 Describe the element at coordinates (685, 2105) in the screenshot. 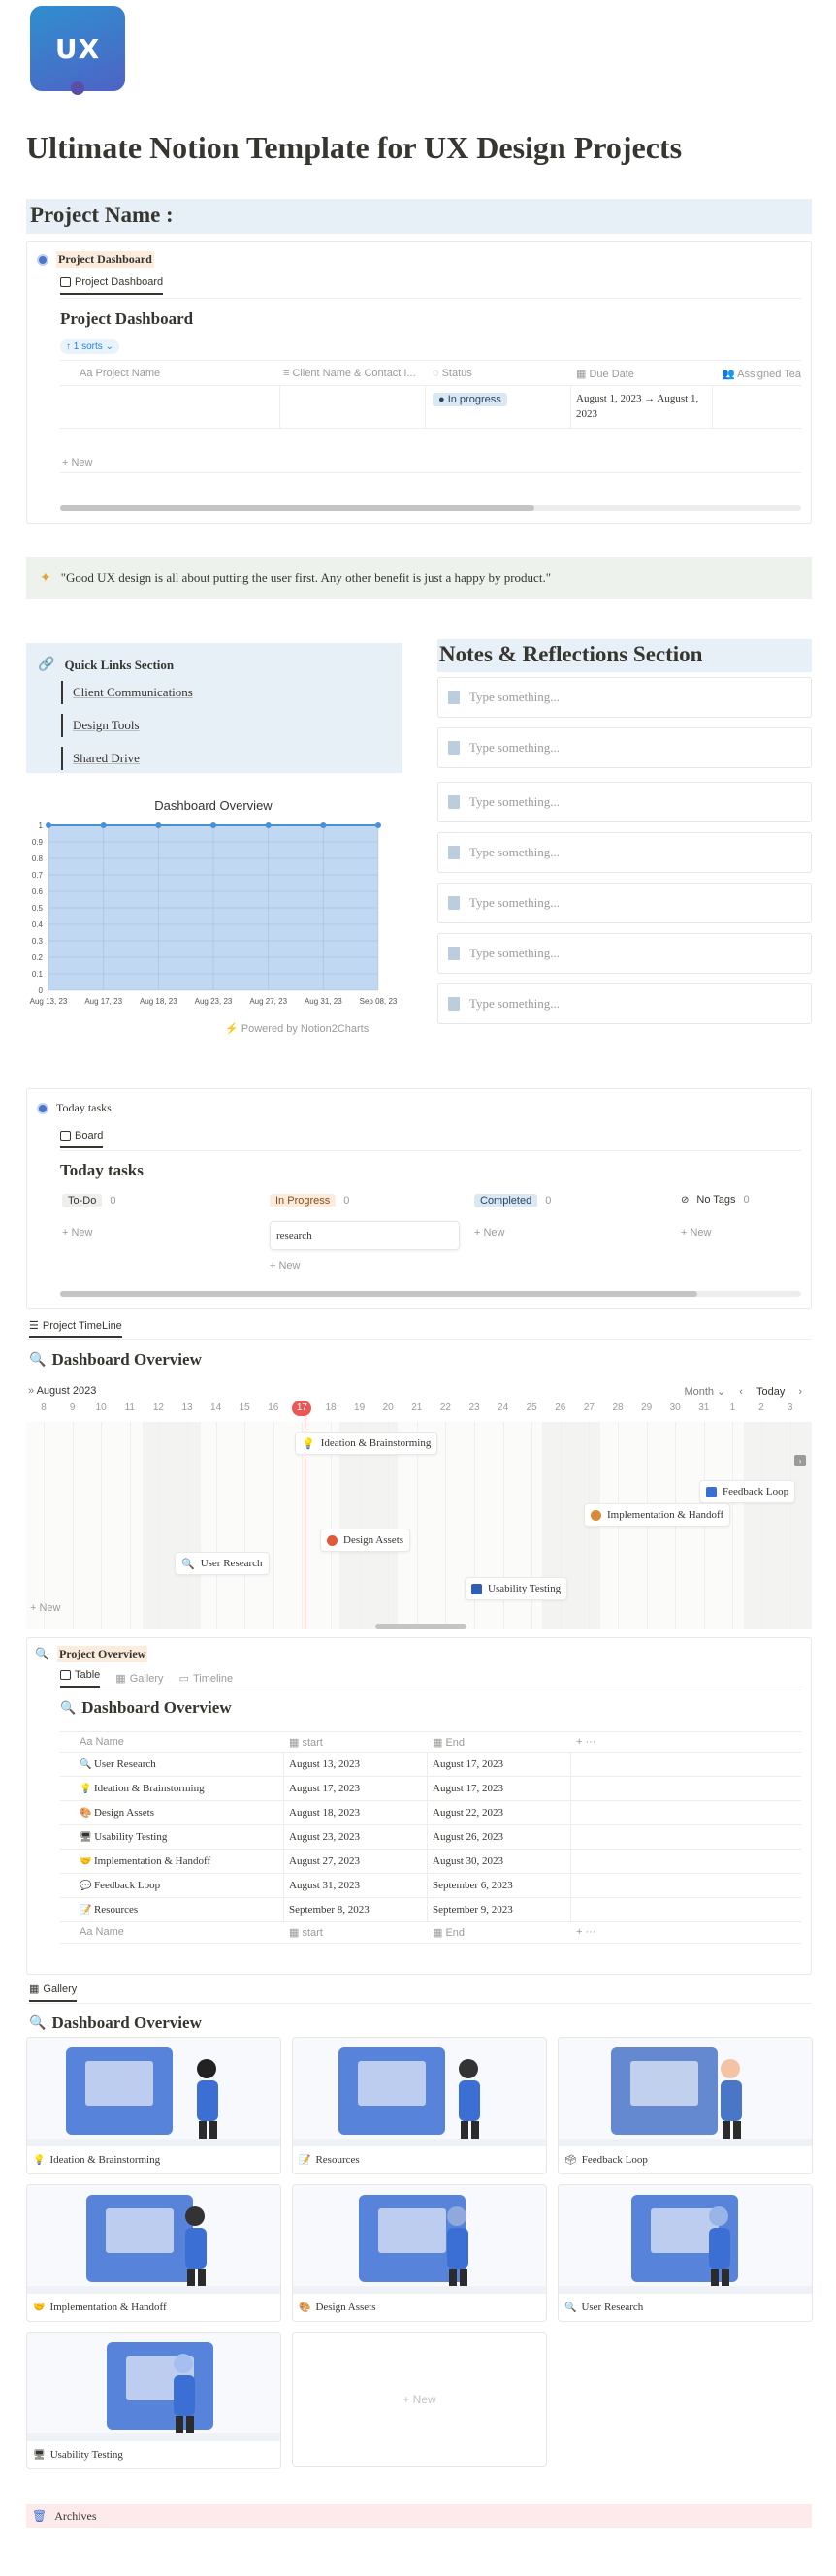

I see `gallery-card: 🗳 Feedback Loop` at that location.